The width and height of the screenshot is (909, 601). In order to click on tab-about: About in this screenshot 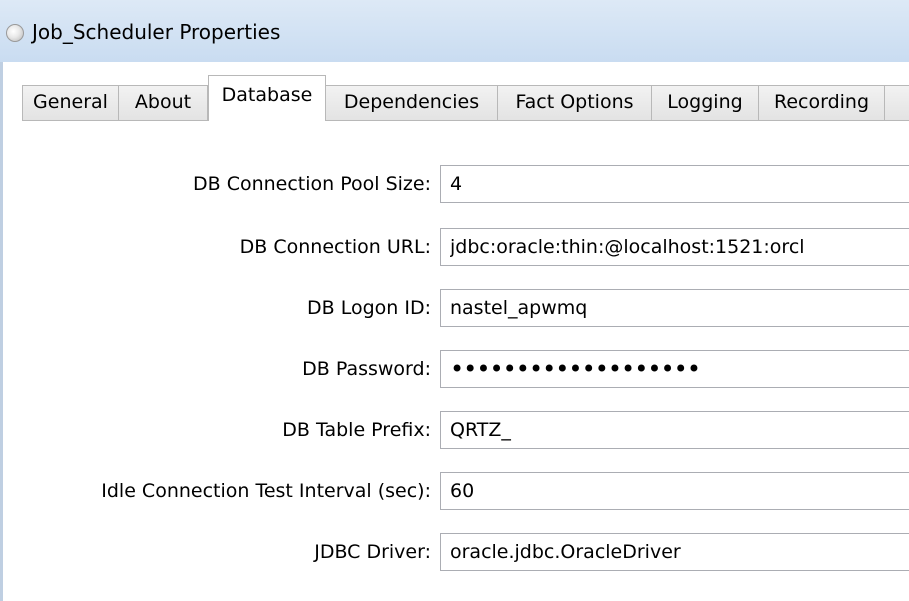, I will do `click(163, 102)`.